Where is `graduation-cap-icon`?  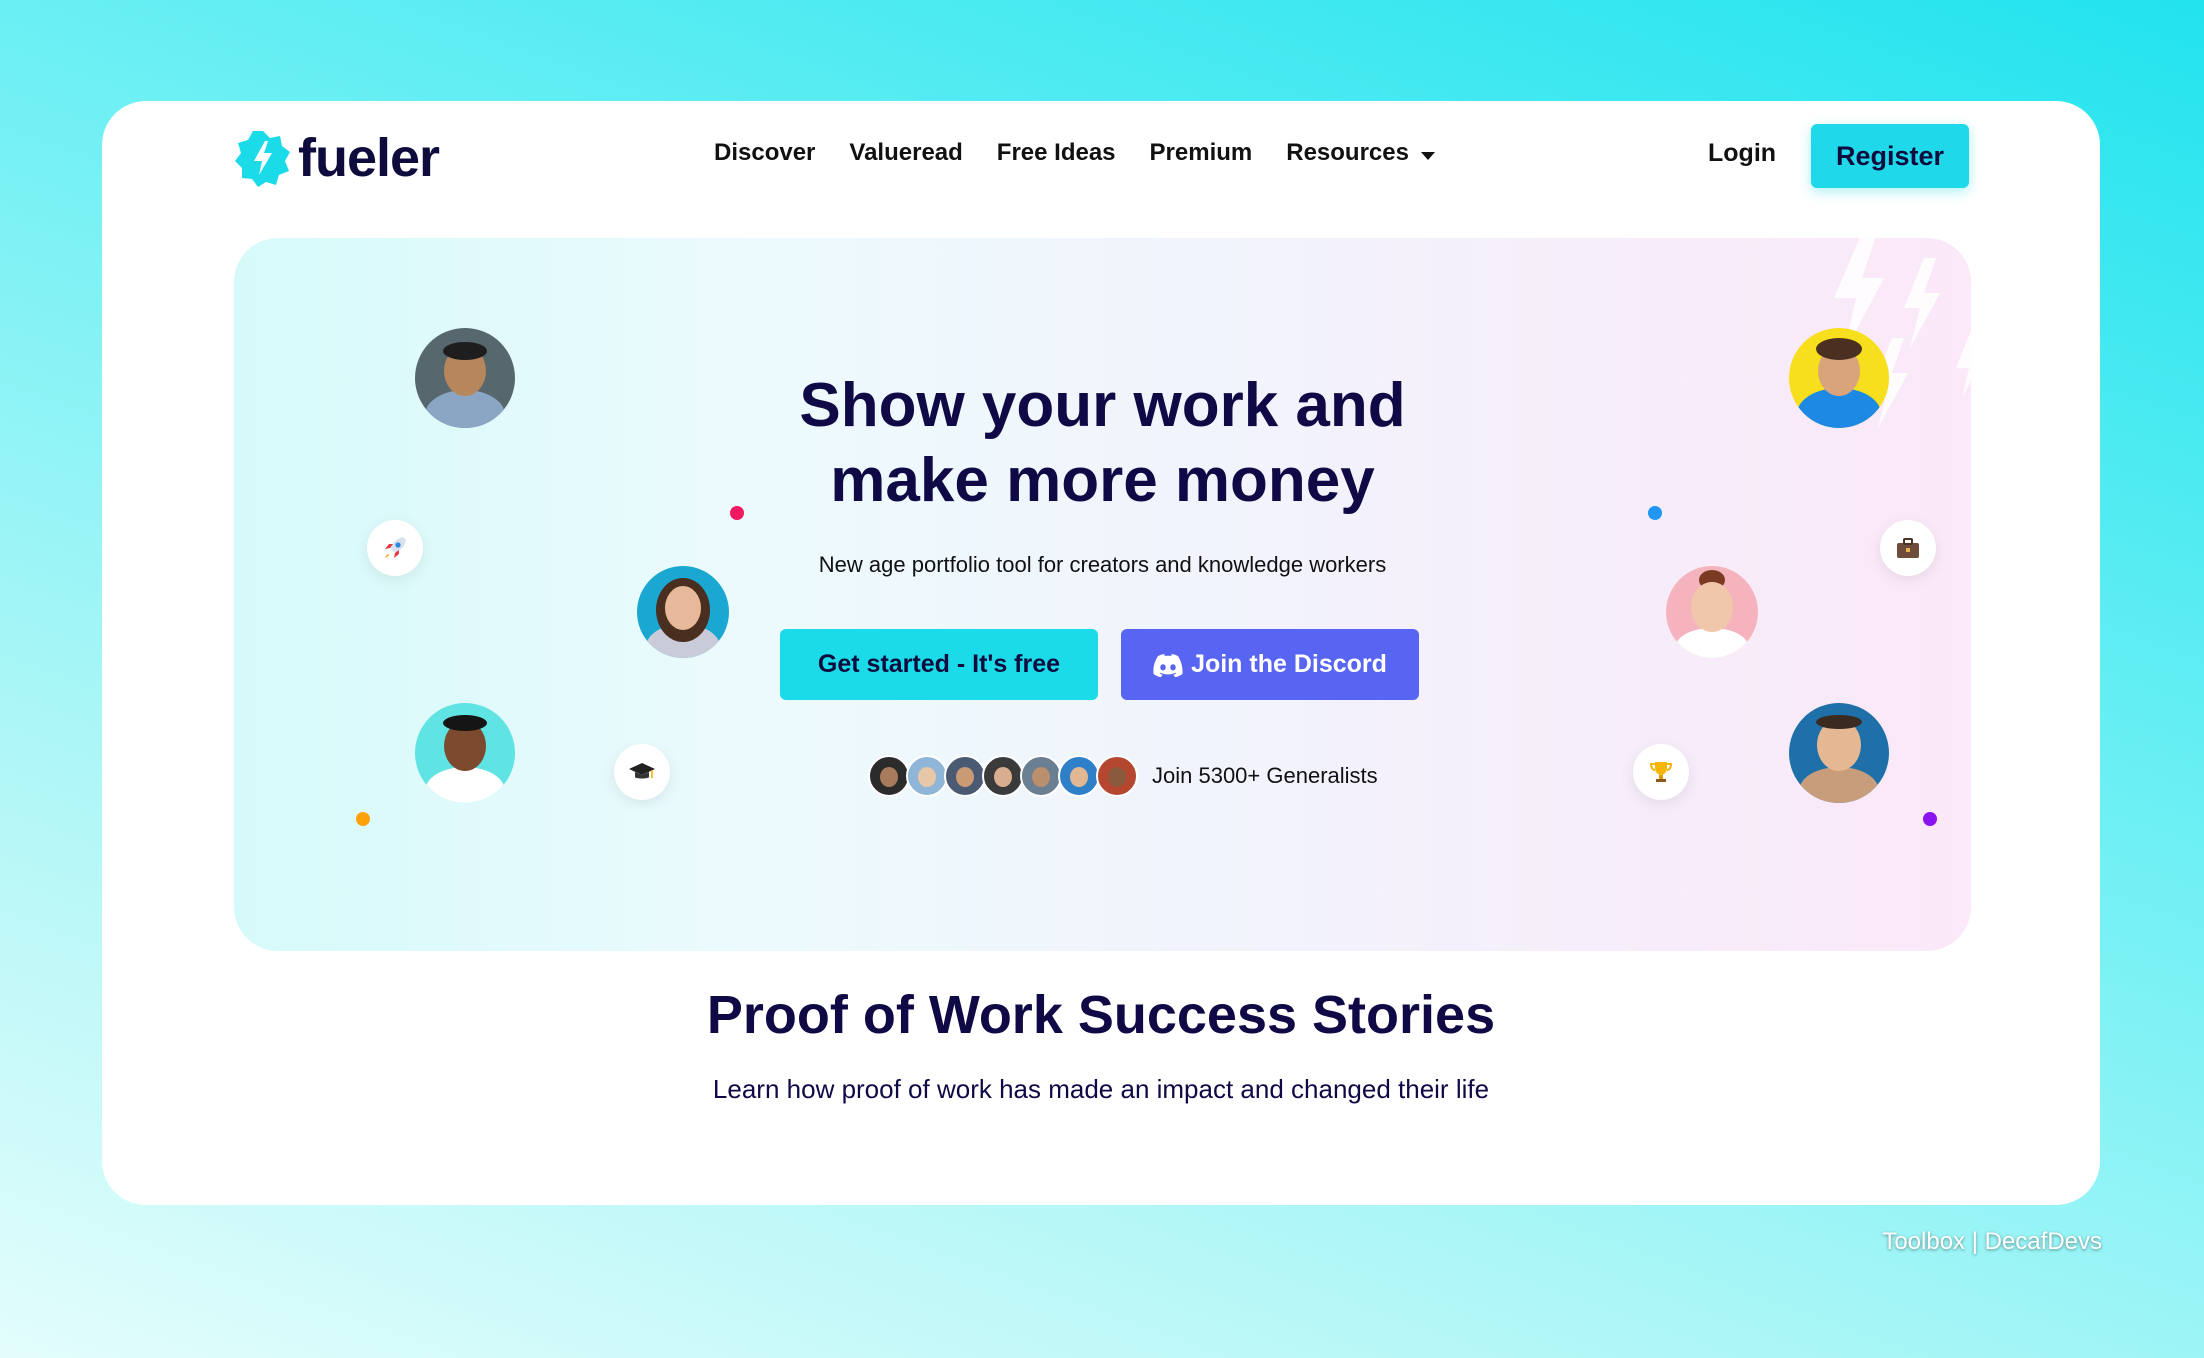
graduation-cap-icon is located at coordinates (642, 772).